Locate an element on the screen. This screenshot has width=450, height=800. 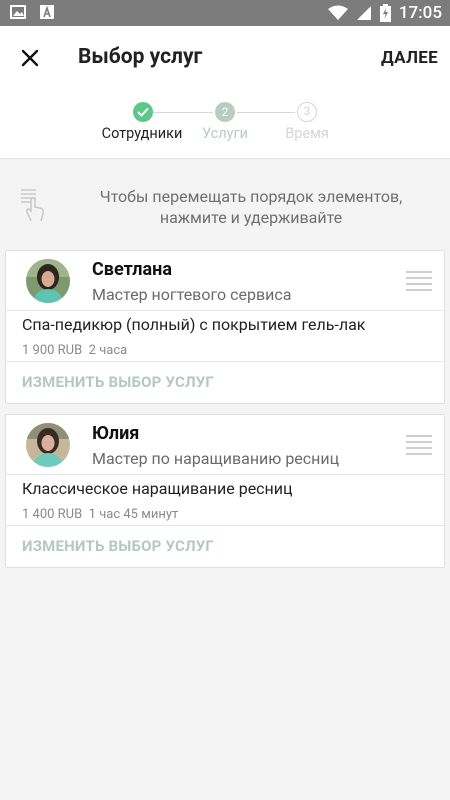
wifi-icon is located at coordinates (337, 12).